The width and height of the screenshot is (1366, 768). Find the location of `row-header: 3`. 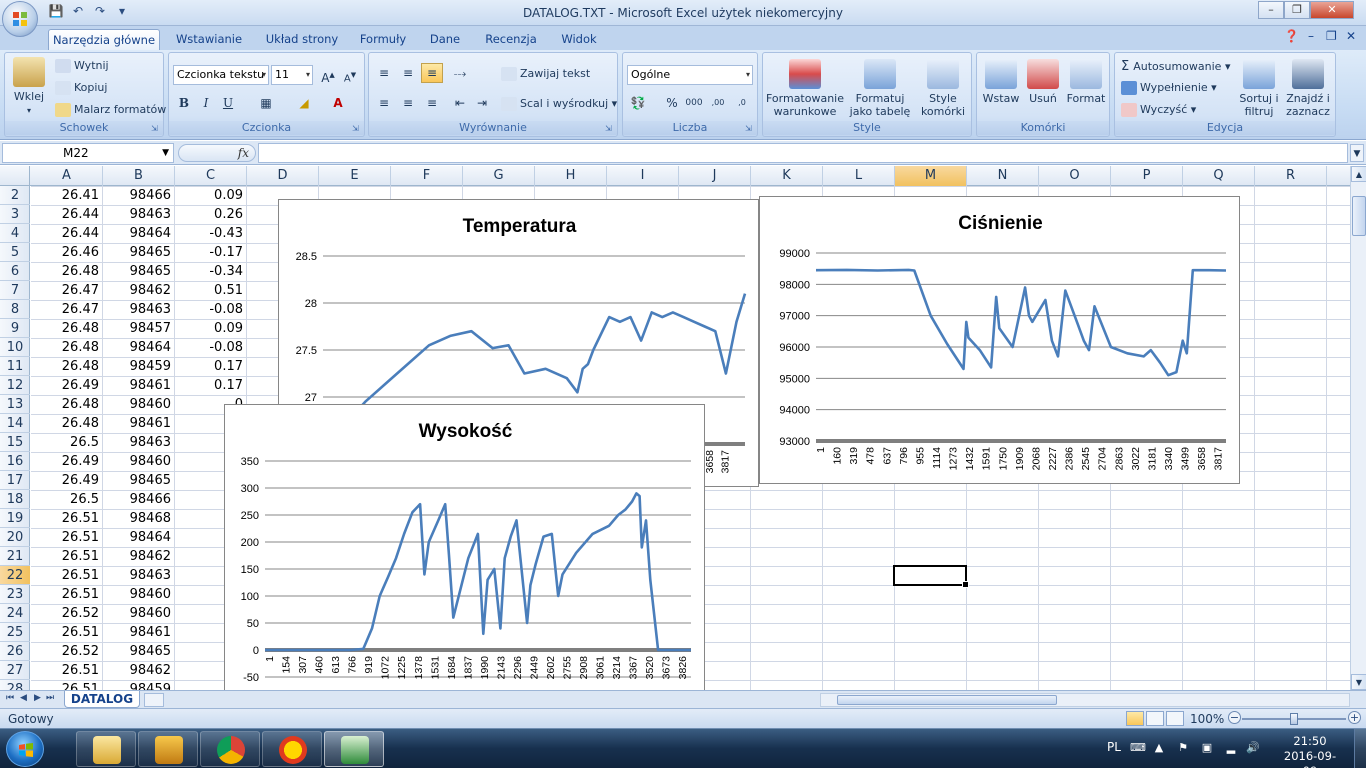

row-header: 3 is located at coordinates (15, 214).